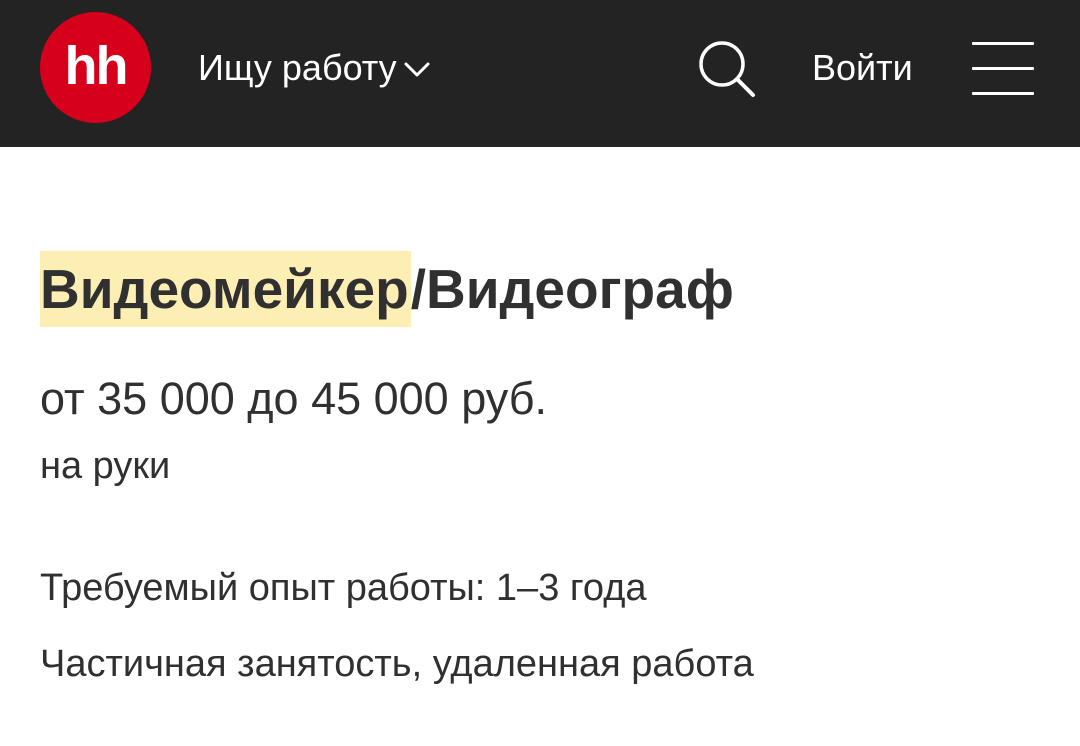  Describe the element at coordinates (225, 289) in the screenshot. I see `vacancy-title-highlight: Видеомейкер` at that location.